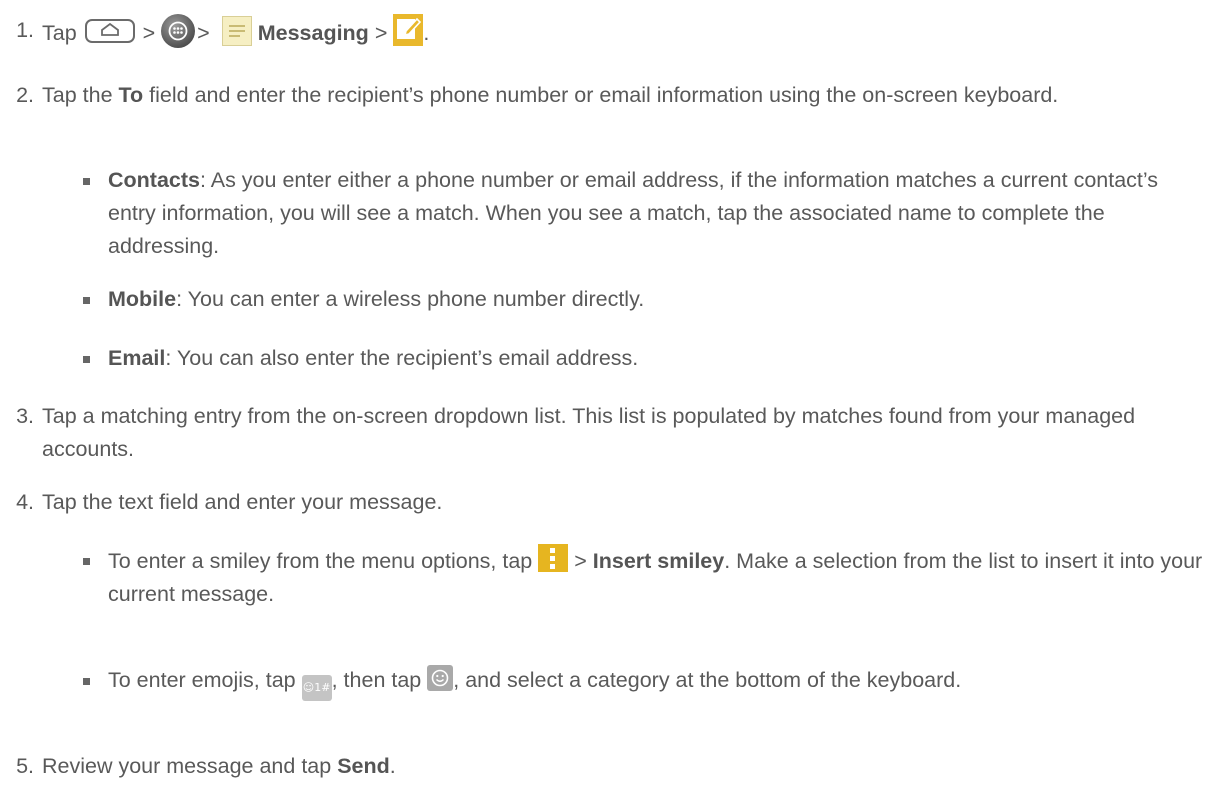 This screenshot has height=806, width=1215. Describe the element at coordinates (316, 688) in the screenshot. I see `emoji-key-icon: ☺1#` at that location.